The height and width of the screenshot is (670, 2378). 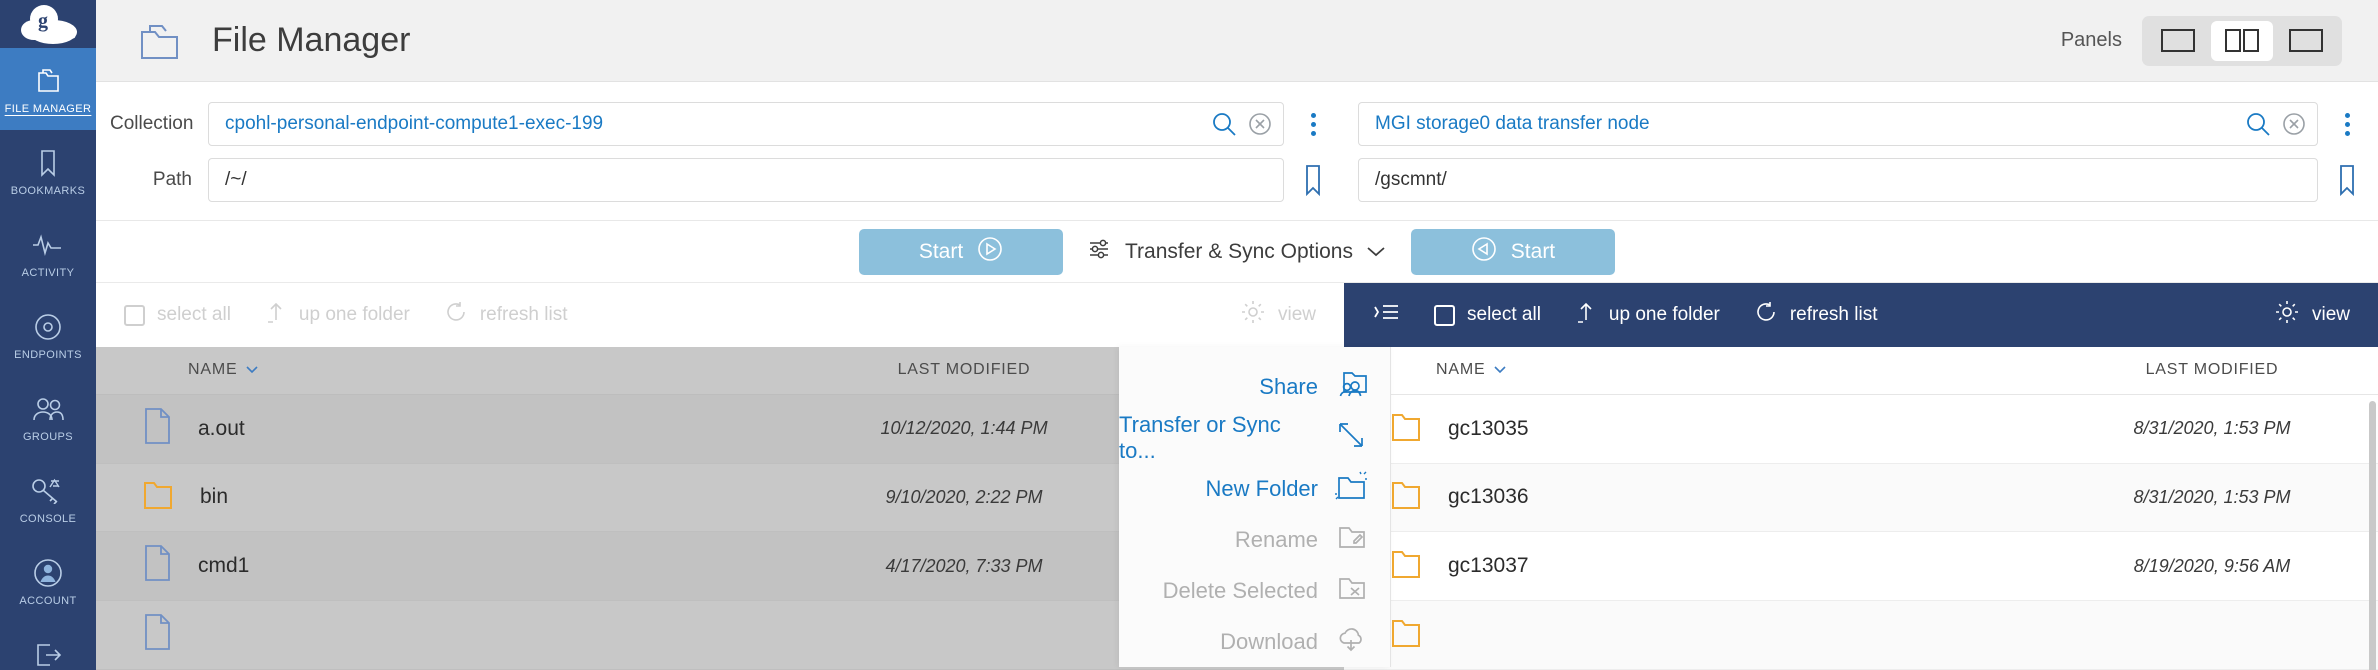 I want to click on table-row: gc13037 8/19/2020, 9:56 AM –, so click(x=1861, y=567).